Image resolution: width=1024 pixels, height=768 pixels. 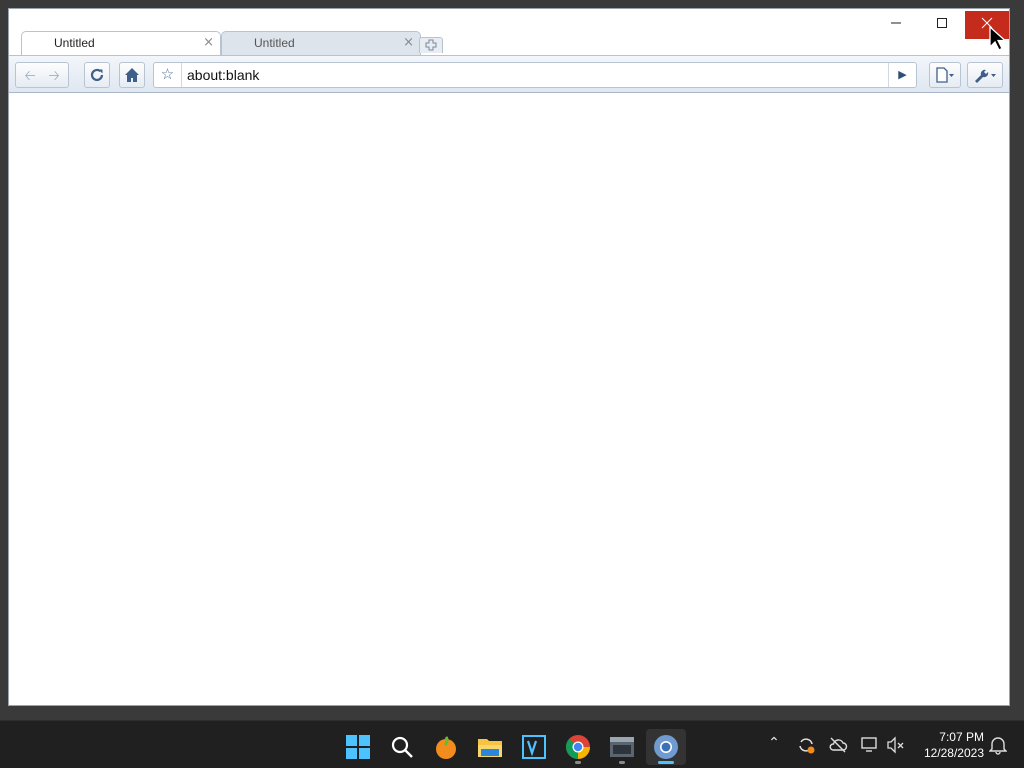 I want to click on volume-muted-icon, so click(x=896, y=746).